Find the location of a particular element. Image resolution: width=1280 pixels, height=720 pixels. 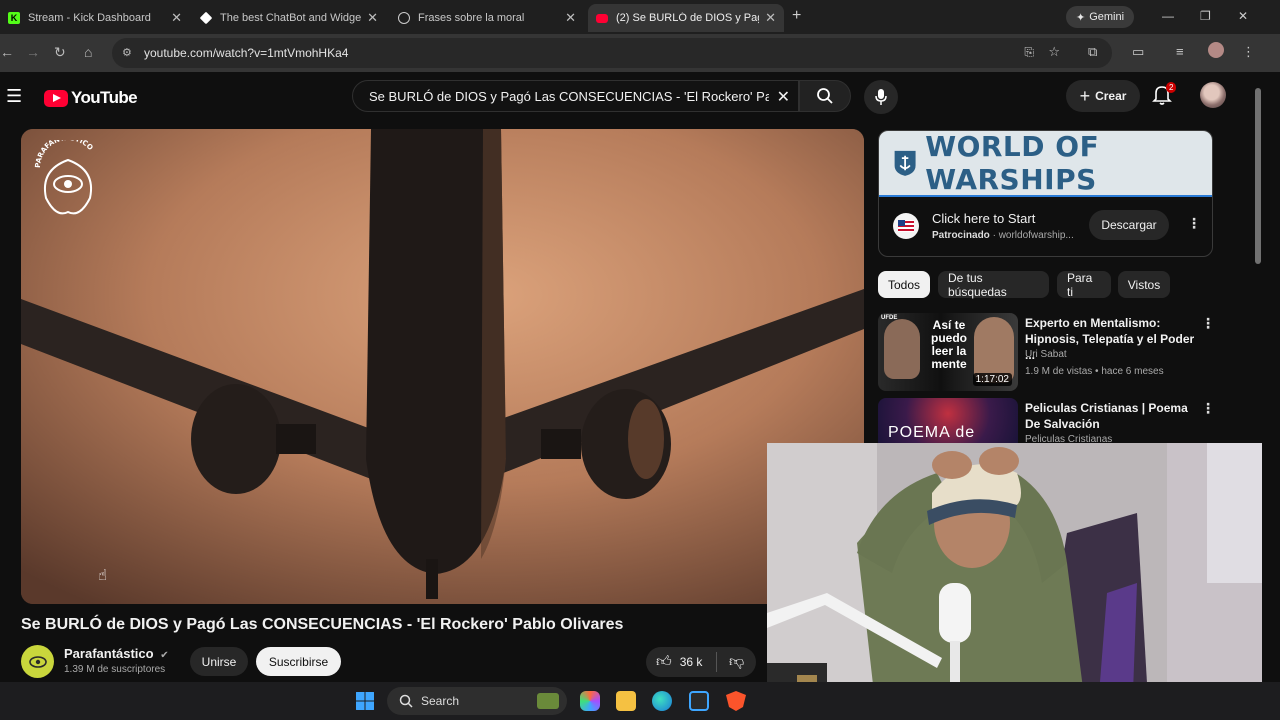

chip-todos: Todos is located at coordinates (904, 284).